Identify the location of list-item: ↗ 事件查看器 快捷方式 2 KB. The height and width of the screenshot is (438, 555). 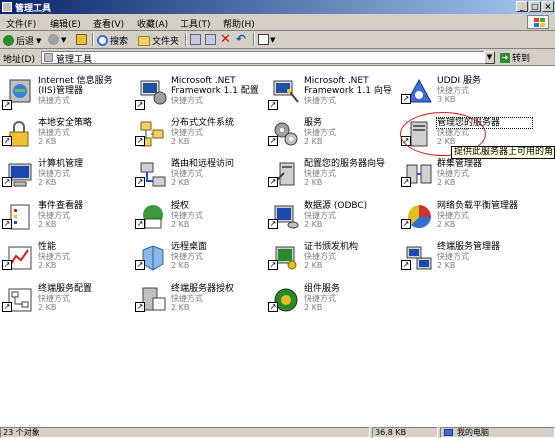
(66, 217).